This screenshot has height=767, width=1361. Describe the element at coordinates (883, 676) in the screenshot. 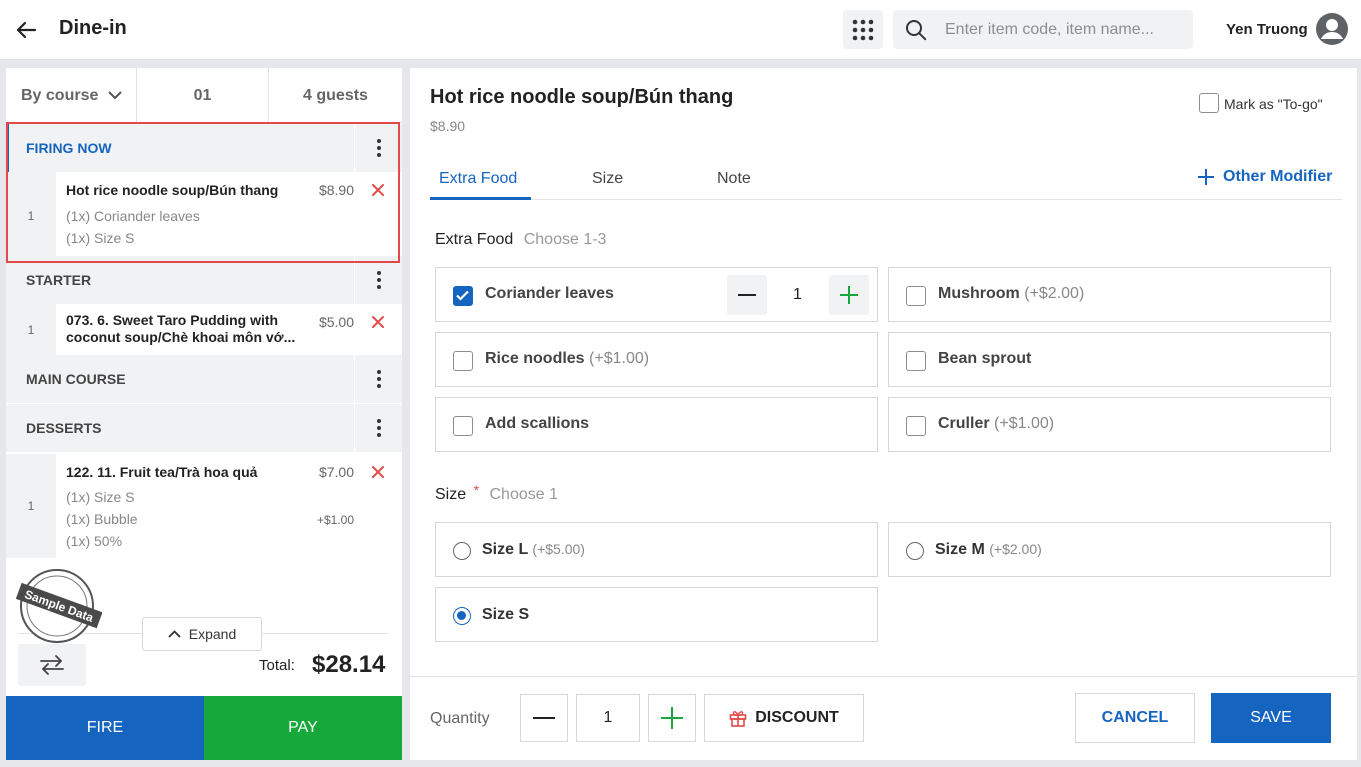

I see `footer-divider` at that location.